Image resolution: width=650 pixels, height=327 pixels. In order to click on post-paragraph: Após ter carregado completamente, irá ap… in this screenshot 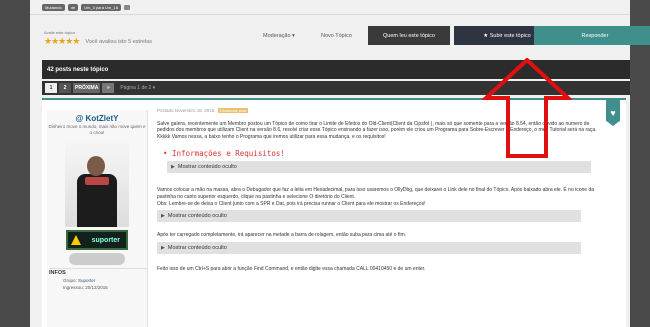, I will do `click(282, 235)`.